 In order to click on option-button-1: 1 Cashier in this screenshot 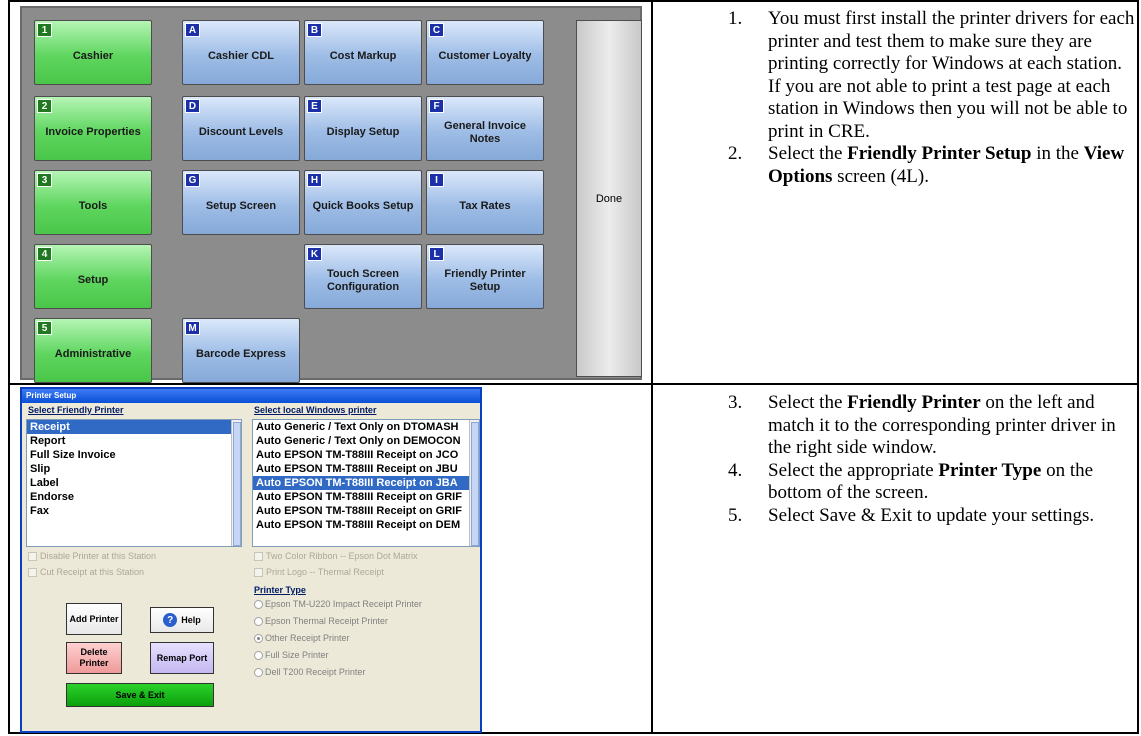, I will do `click(93, 52)`.